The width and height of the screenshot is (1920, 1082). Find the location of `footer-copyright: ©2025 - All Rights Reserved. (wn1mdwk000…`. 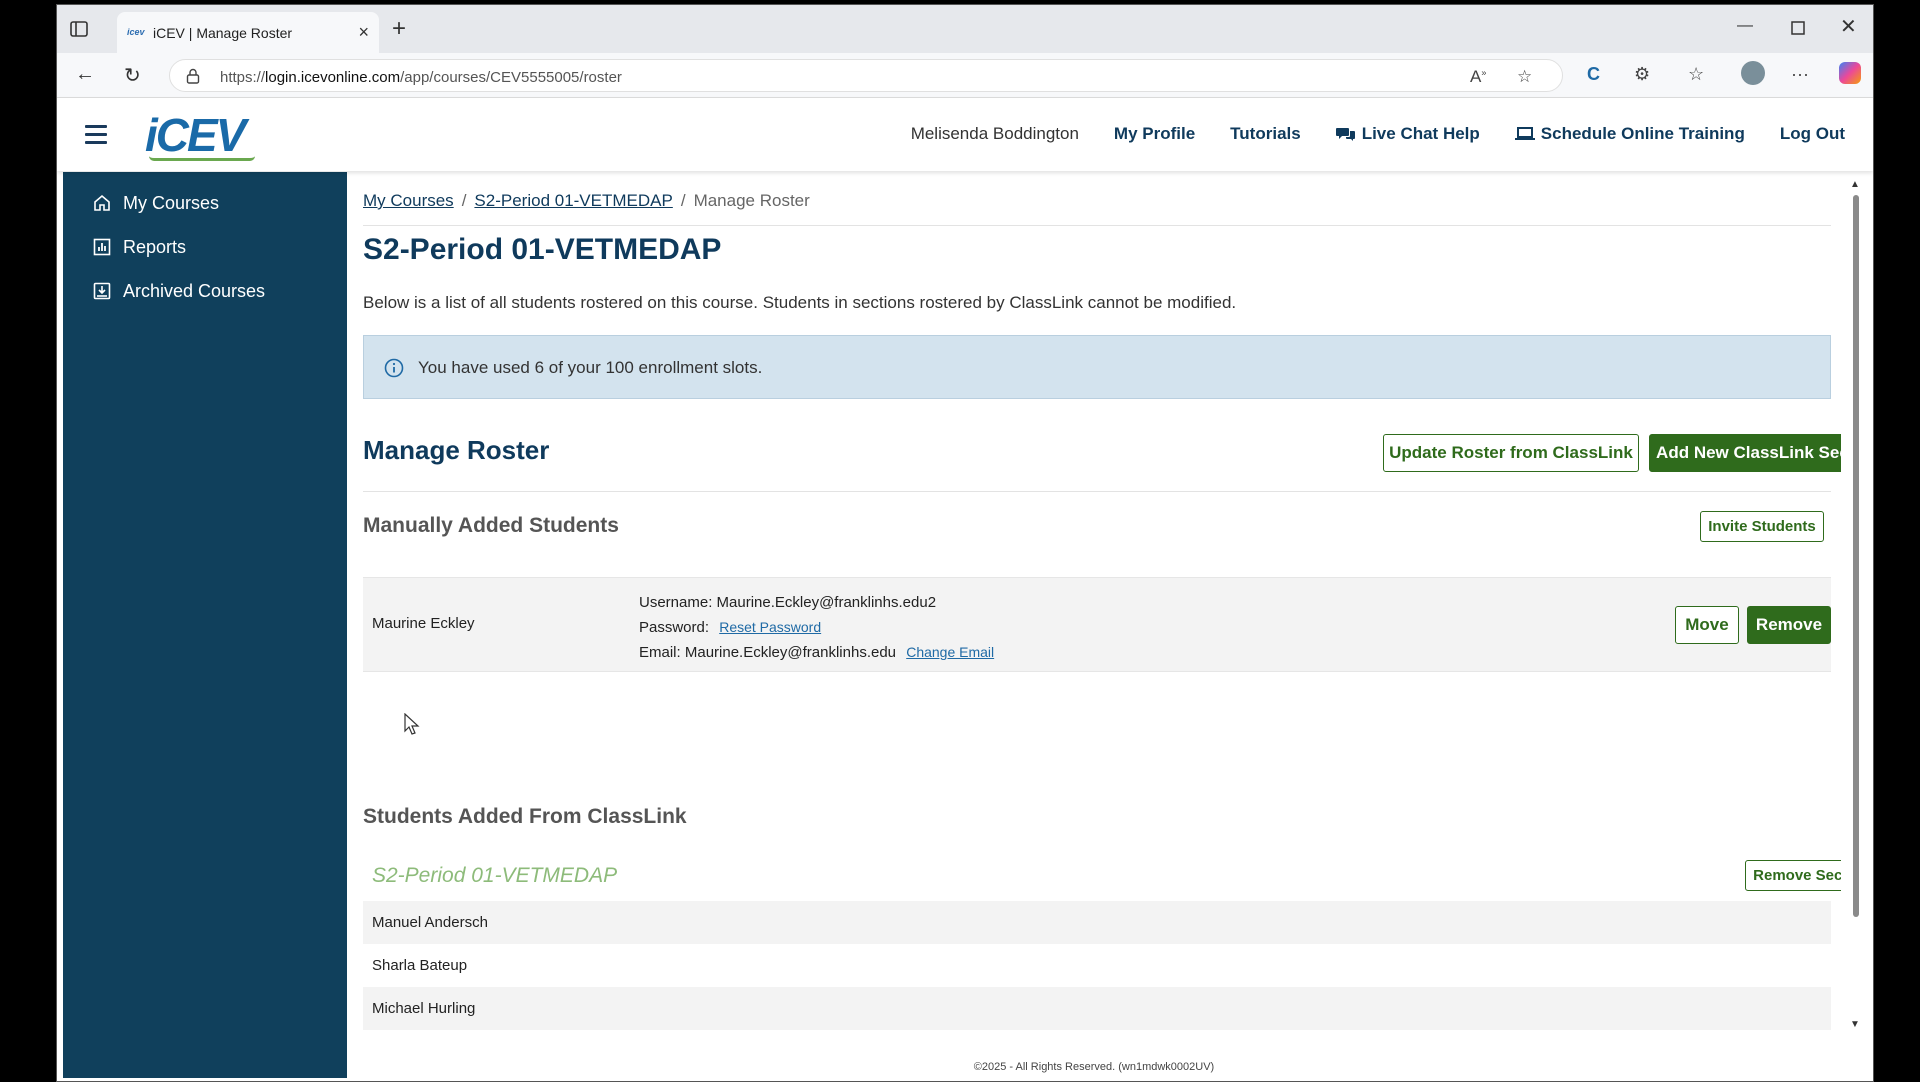

footer-copyright: ©2025 - All Rights Reserved. (wn1mdwk000… is located at coordinates (1094, 1067).